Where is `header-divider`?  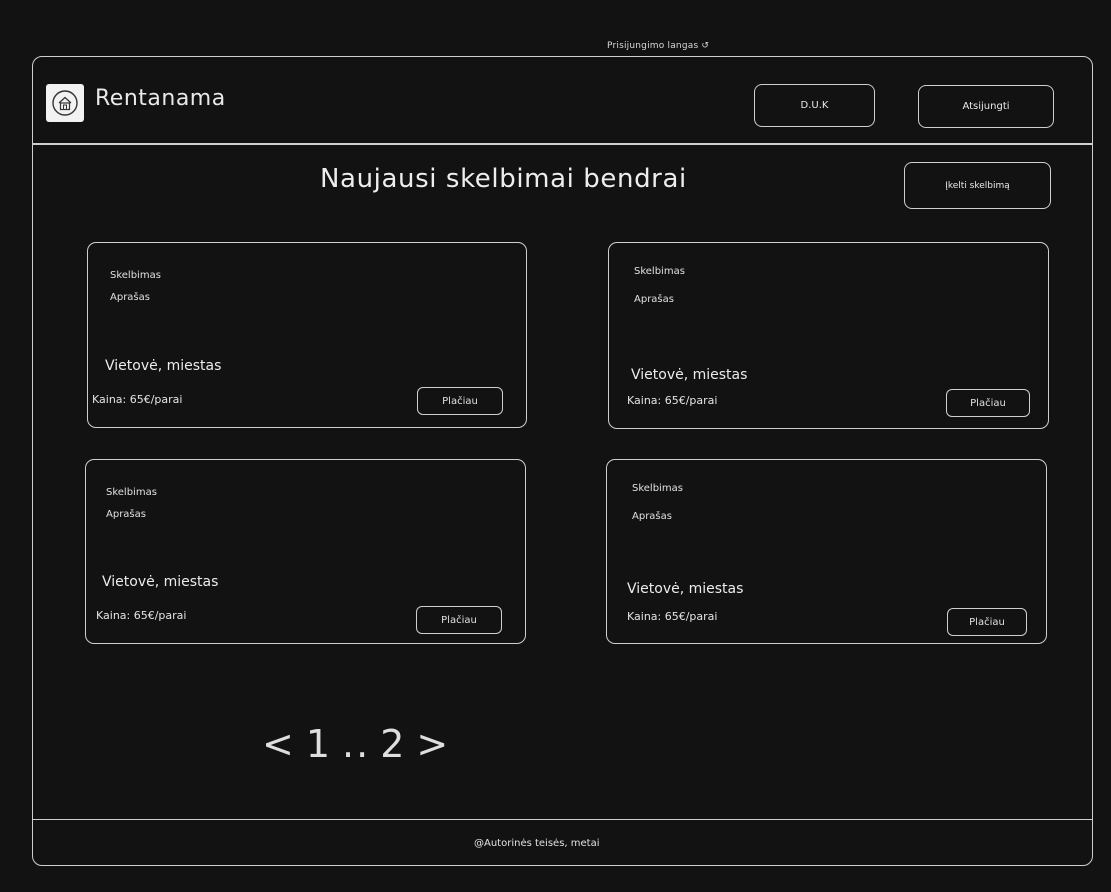
header-divider is located at coordinates (562, 144).